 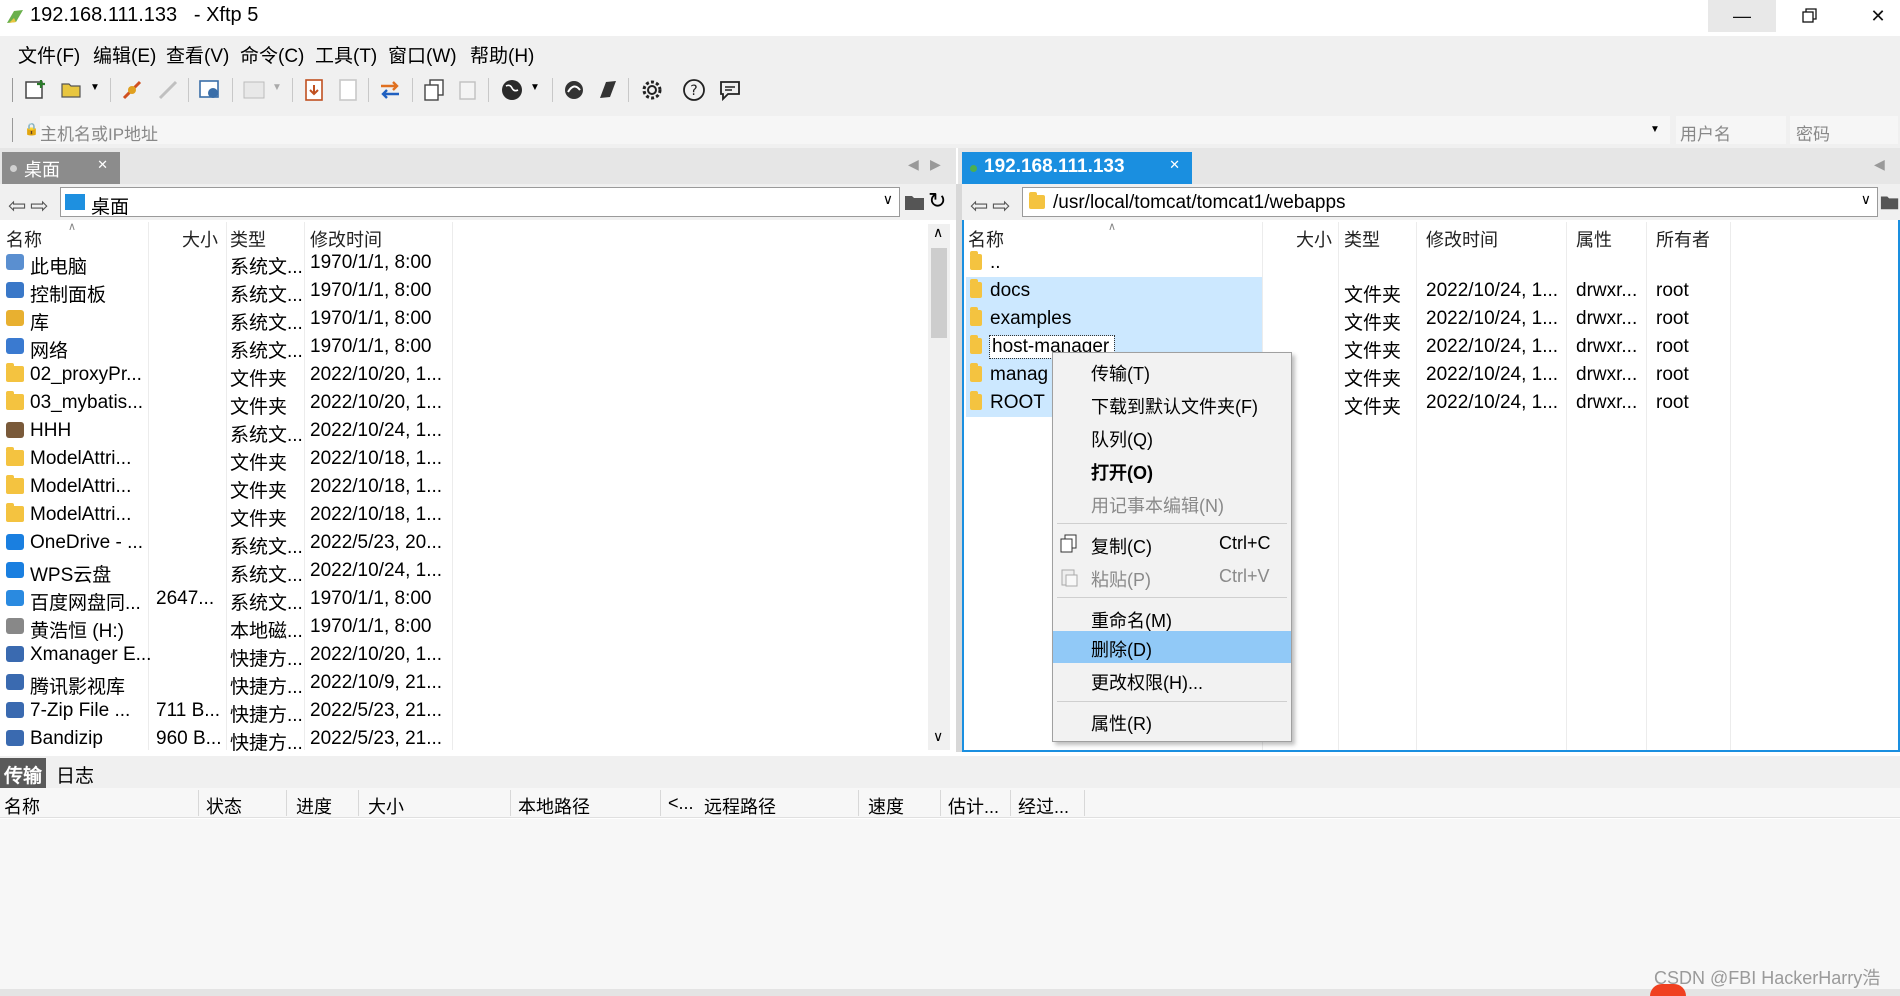 What do you see at coordinates (272, 54) in the screenshot?
I see `menu-command: 命令(C)` at bounding box center [272, 54].